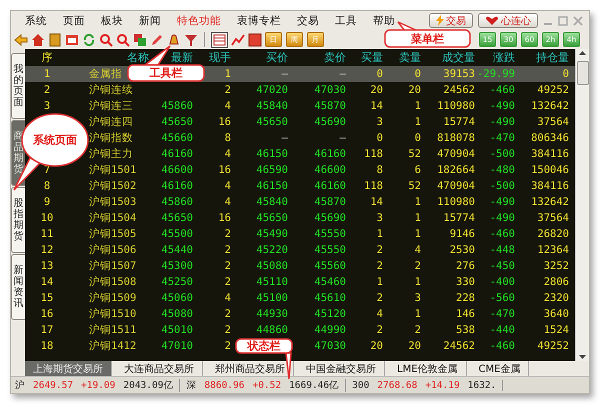  What do you see at coordinates (271, 266) in the screenshot?
I see `table-cell-text: 45080` at bounding box center [271, 266].